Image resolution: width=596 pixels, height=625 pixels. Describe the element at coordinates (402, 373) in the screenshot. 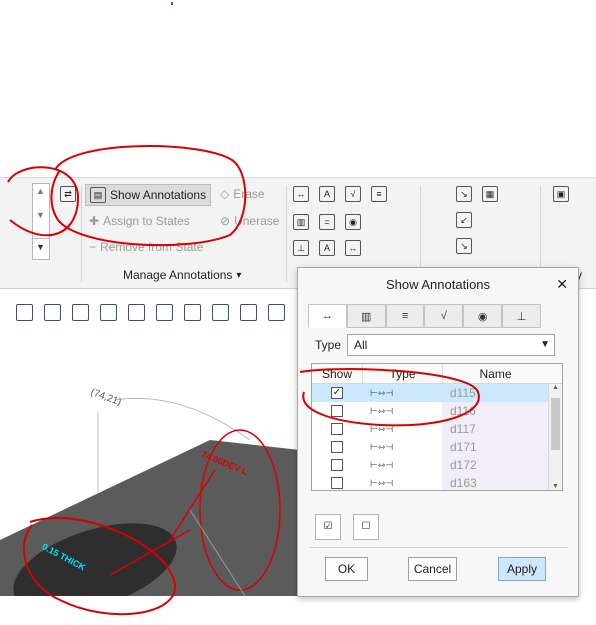

I see `column-type: Type` at that location.